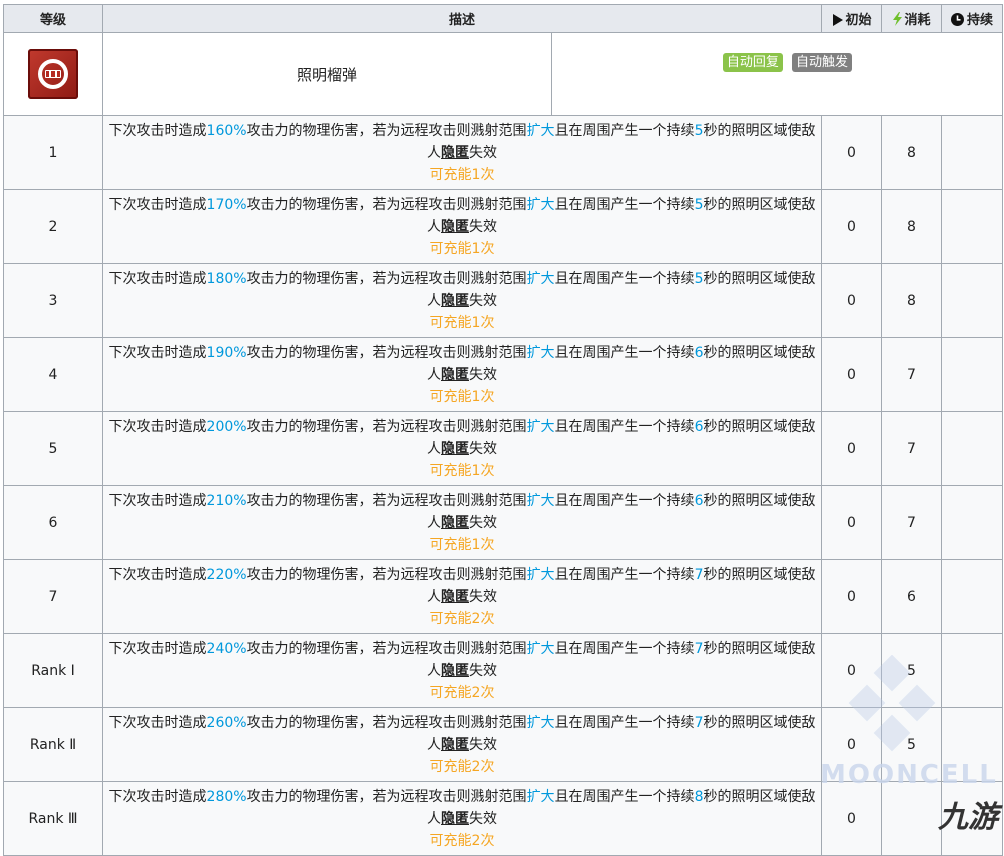  What do you see at coordinates (462, 18) in the screenshot?
I see `description-column-header: 描述` at bounding box center [462, 18].